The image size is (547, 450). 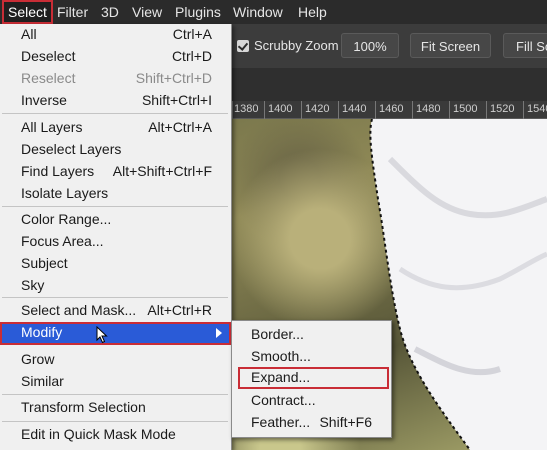 I want to click on menu-window: Window, so click(x=258, y=12).